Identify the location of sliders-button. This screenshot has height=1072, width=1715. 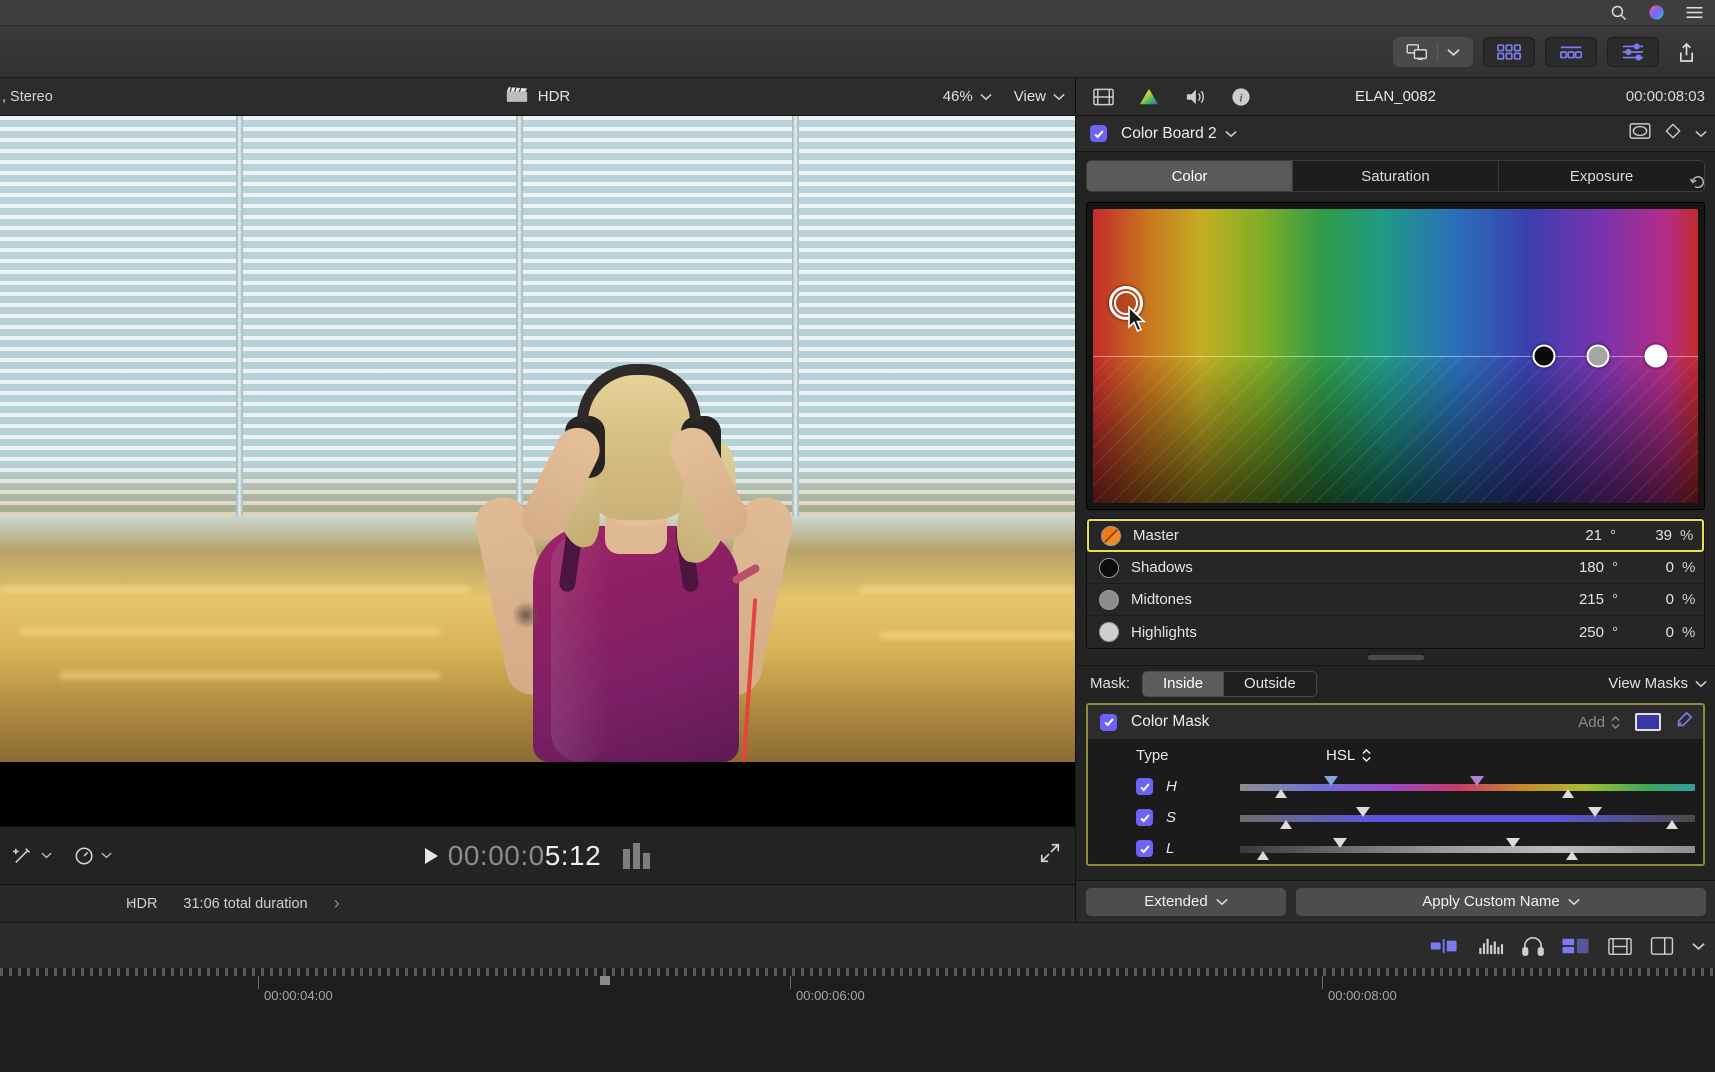
(1633, 52).